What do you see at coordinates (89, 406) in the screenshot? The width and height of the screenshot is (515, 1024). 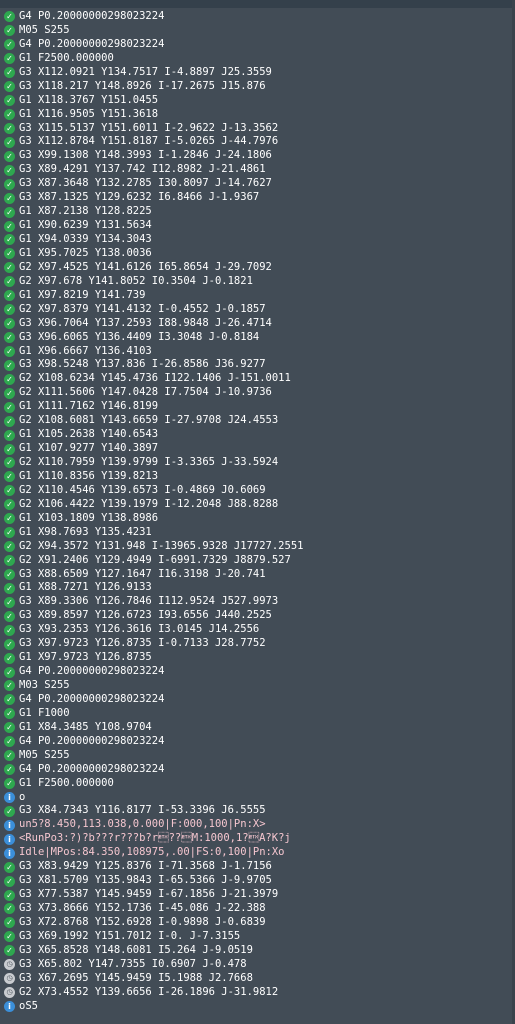 I see `log-row-text: G1 X111.7162 Y146.8199` at bounding box center [89, 406].